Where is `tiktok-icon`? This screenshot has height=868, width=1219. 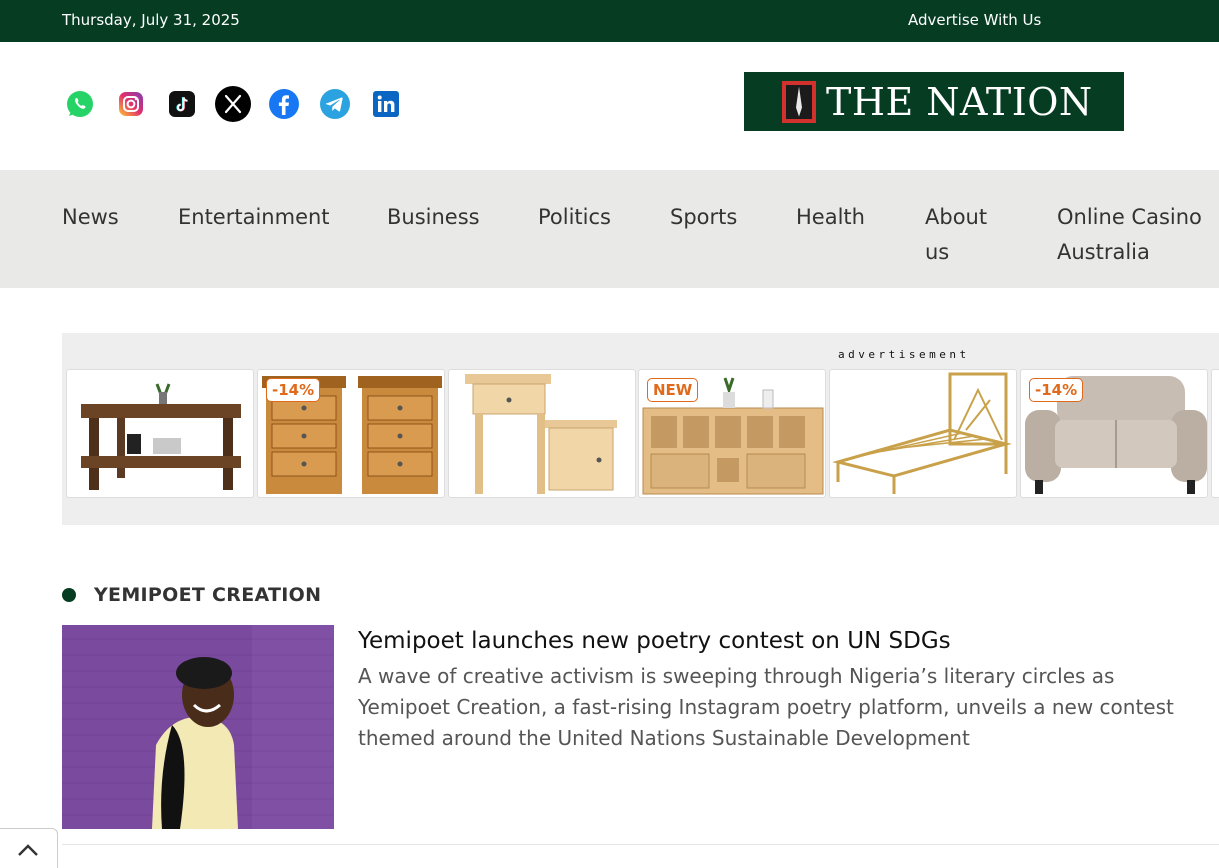 tiktok-icon is located at coordinates (182, 104).